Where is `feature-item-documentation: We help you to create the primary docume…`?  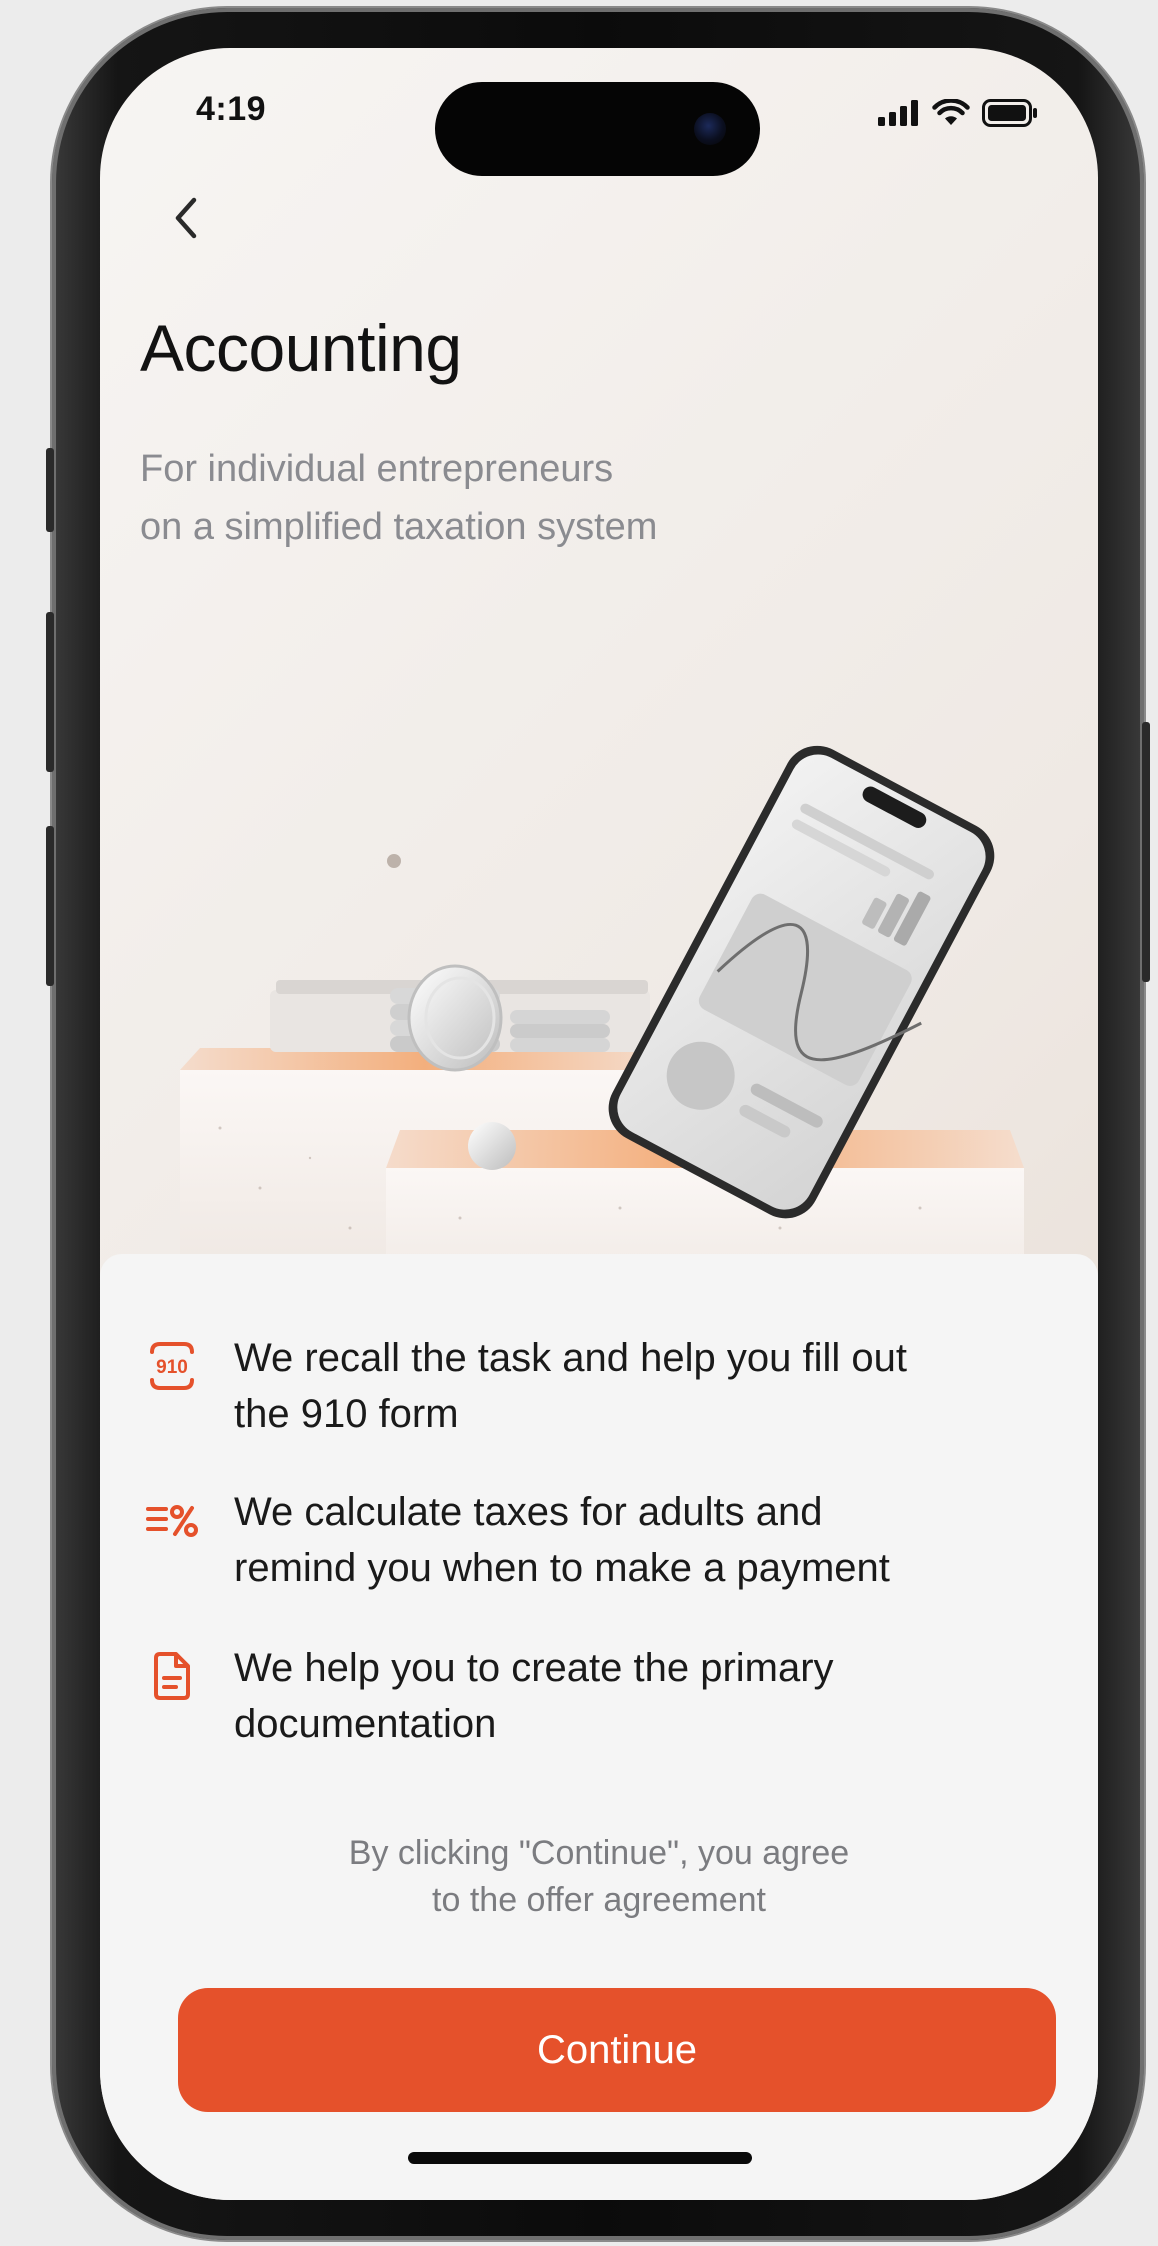 feature-item-documentation: We help you to create the primary docume… is located at coordinates (539, 1696).